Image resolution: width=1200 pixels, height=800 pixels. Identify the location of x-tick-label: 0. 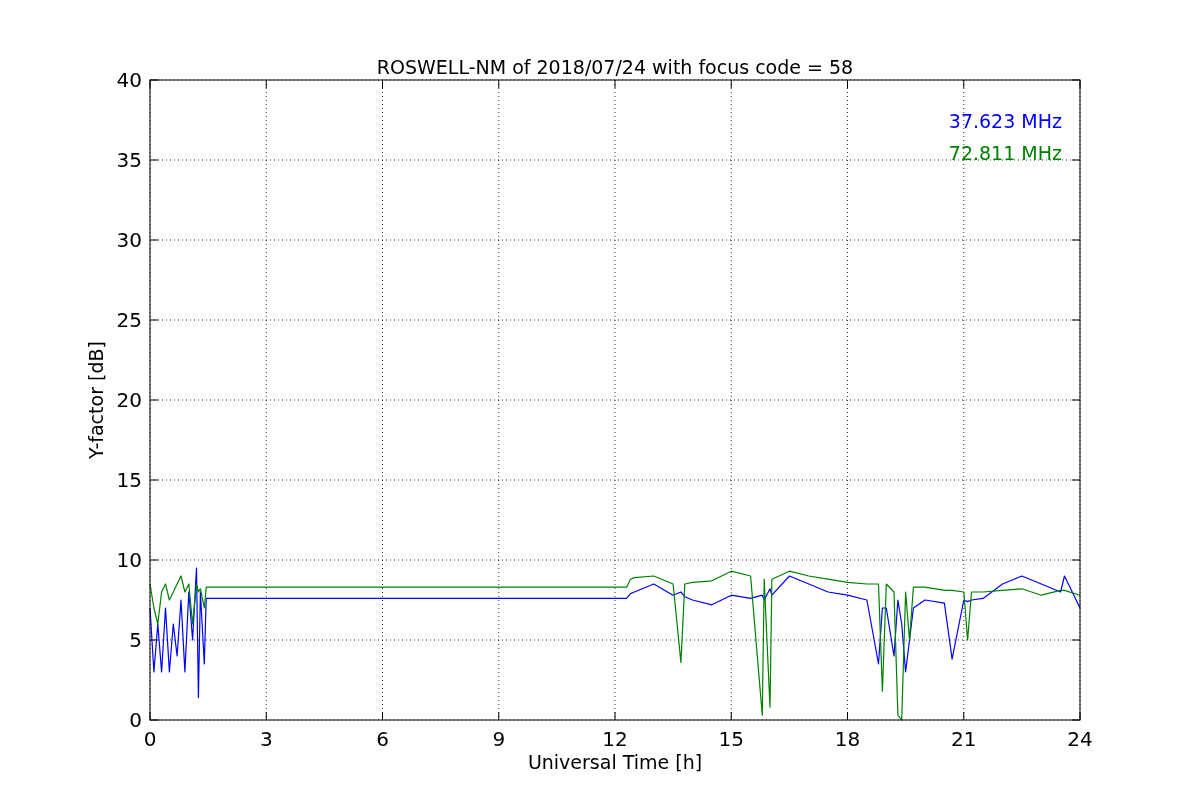
(150, 739).